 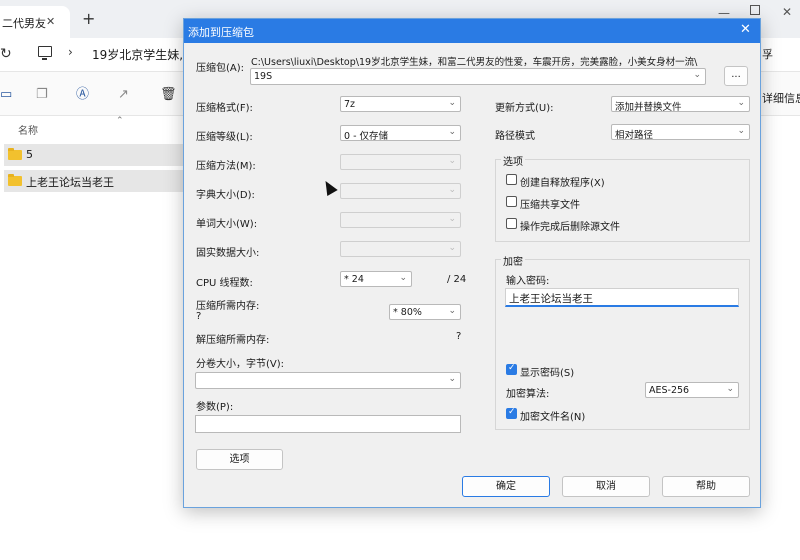 What do you see at coordinates (511, 413) in the screenshot?
I see `encrypt-names-checkbox` at bounding box center [511, 413].